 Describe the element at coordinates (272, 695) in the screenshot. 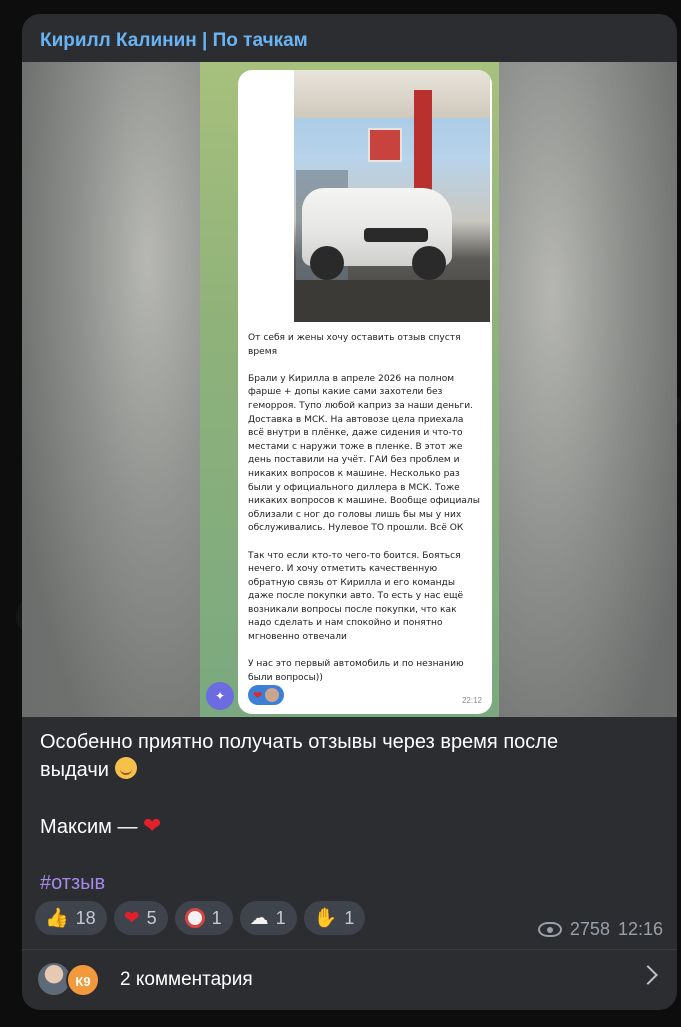

I see `avatar` at that location.